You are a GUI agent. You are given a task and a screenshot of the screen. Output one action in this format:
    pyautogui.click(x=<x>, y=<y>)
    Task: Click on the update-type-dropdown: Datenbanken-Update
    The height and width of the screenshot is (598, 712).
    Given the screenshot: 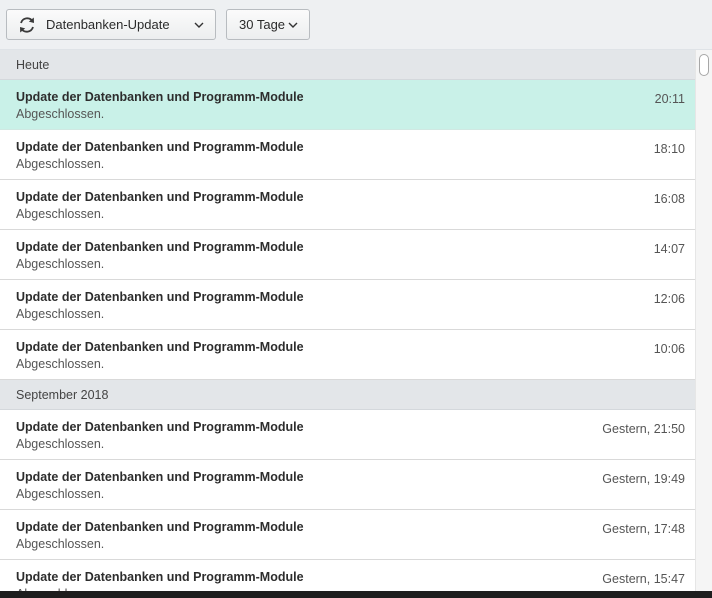 What is the action you would take?
    pyautogui.click(x=111, y=24)
    